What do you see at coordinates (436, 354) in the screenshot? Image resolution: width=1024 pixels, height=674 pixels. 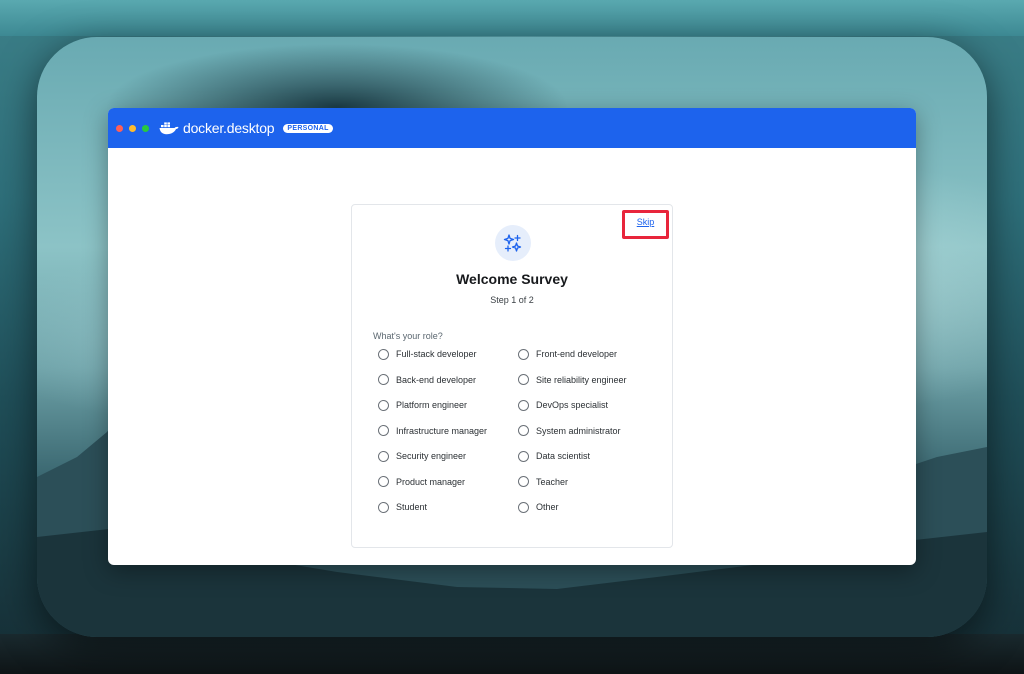 I see `option-label: Full-stack developer` at bounding box center [436, 354].